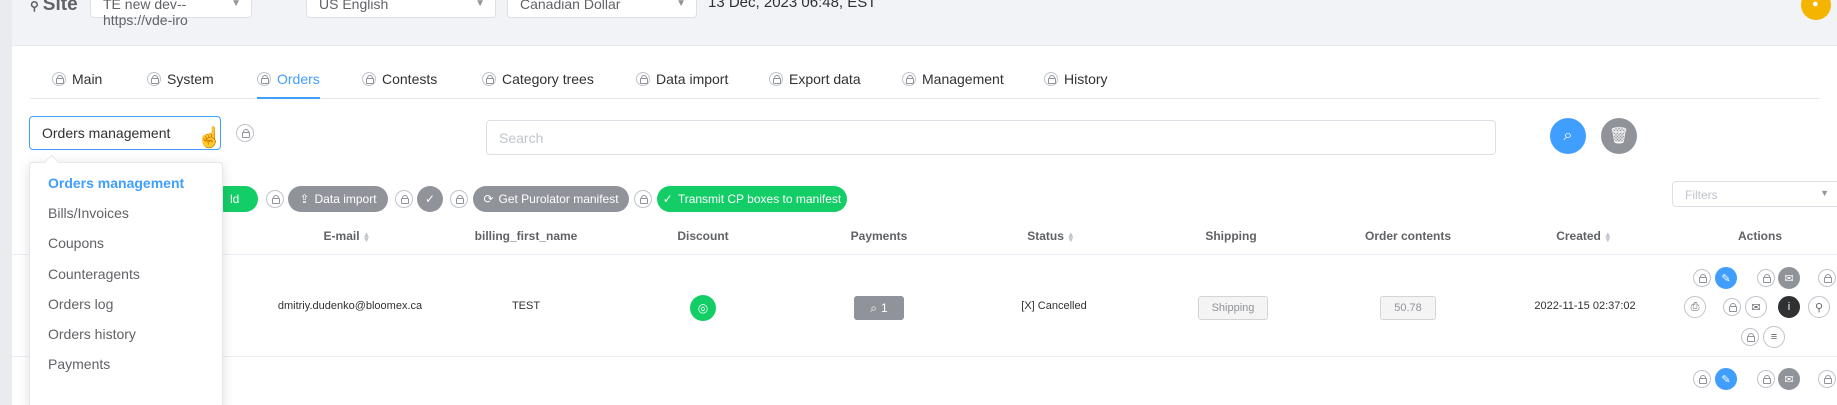 The image size is (1837, 405). I want to click on header-label: Payments, so click(879, 236).